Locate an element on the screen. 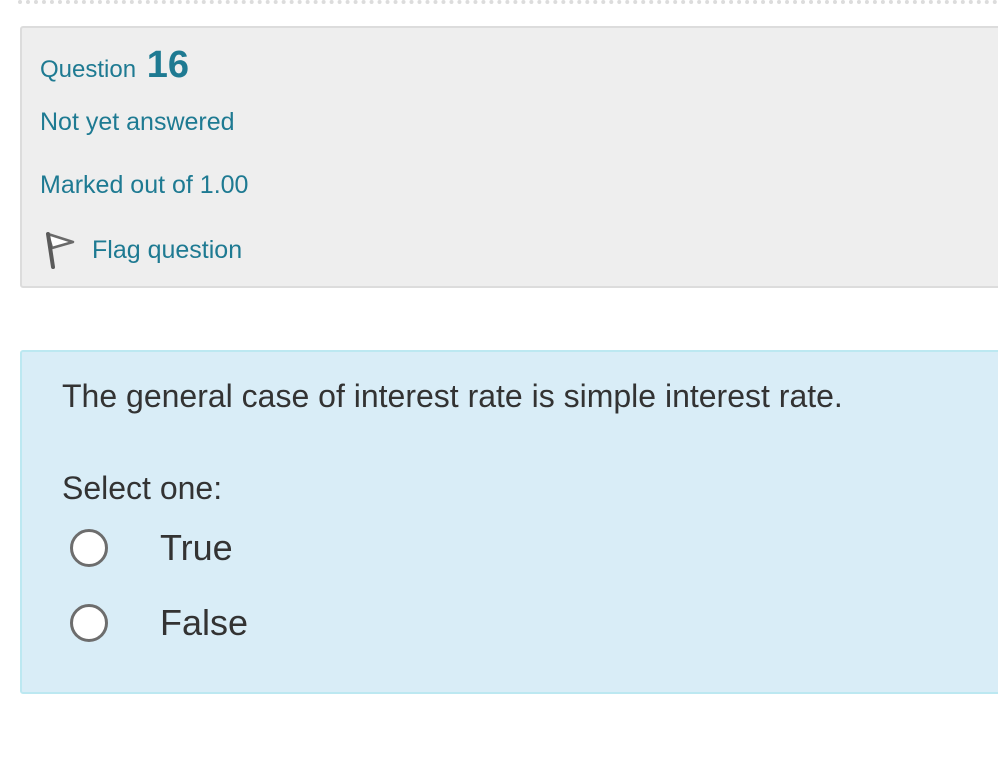 The width and height of the screenshot is (998, 773). question-number: 16 is located at coordinates (168, 65).